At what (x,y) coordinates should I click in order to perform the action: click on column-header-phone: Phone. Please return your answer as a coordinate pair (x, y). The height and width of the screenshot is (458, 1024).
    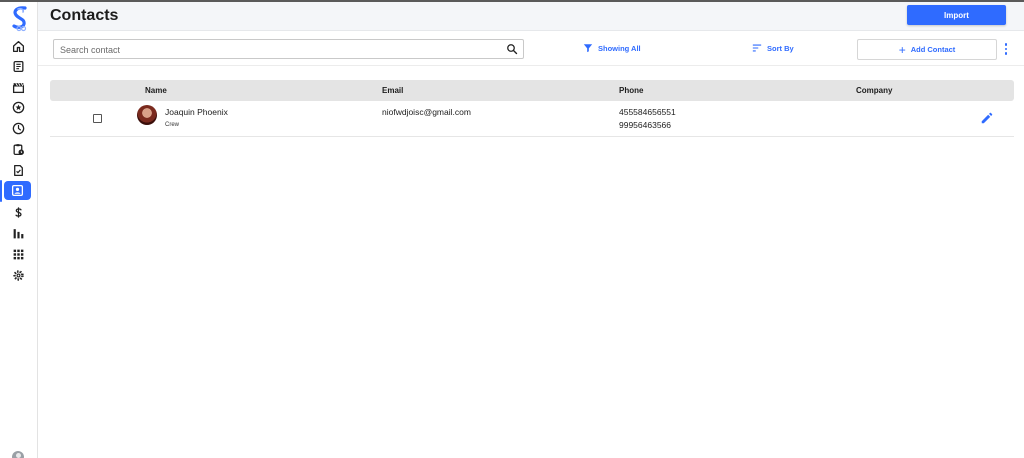
    Looking at the image, I should click on (631, 90).